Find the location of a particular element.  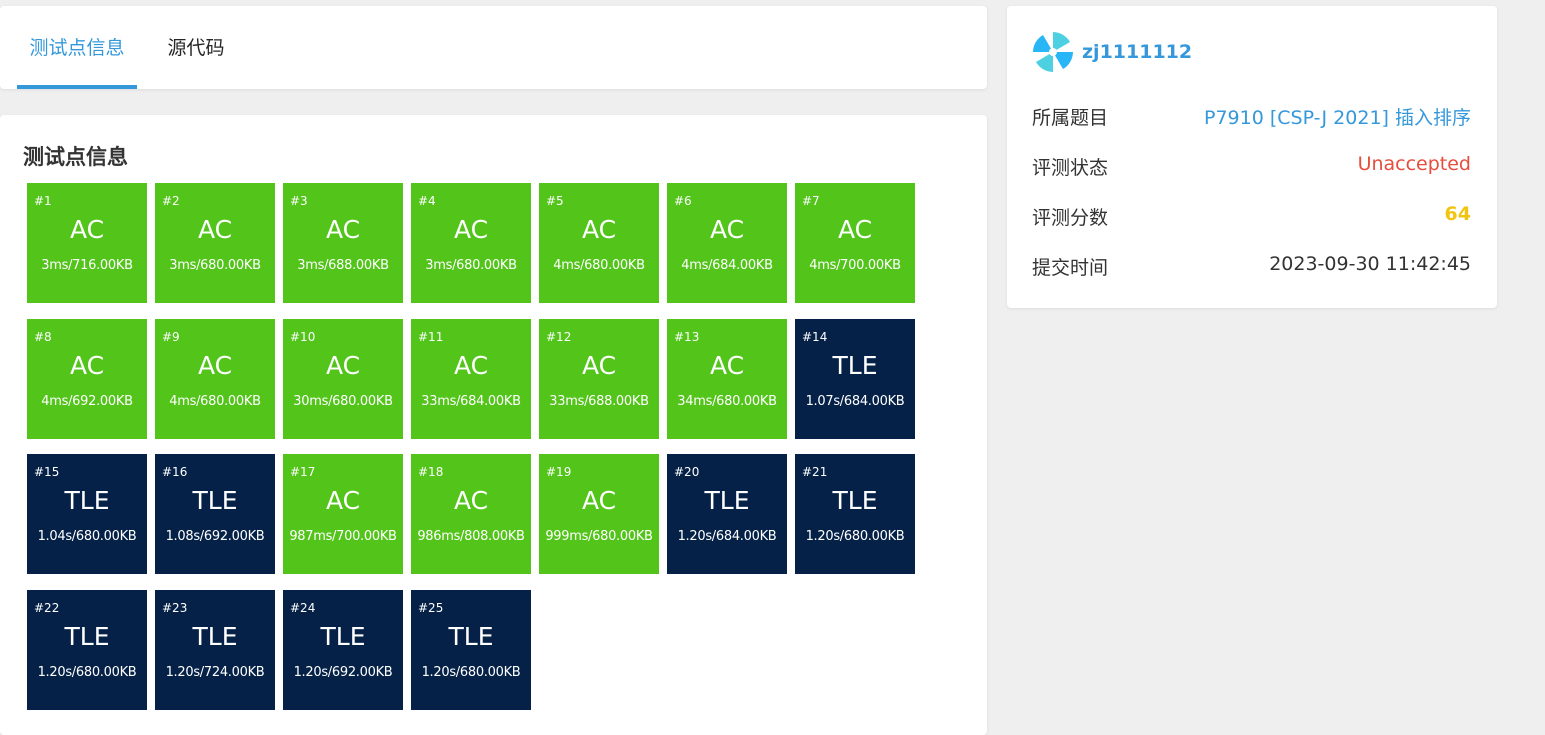

tab-source-code: 源代码 is located at coordinates (196, 47).